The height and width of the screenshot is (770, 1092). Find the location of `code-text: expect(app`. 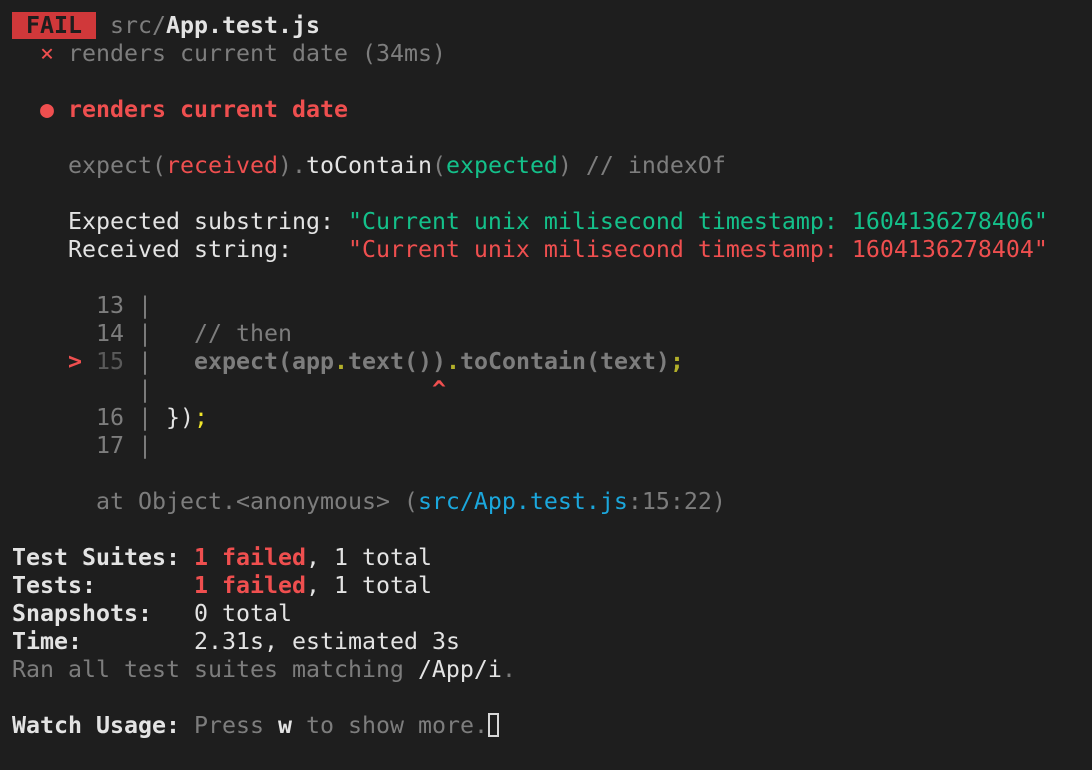

code-text: expect(app is located at coordinates (264, 361).